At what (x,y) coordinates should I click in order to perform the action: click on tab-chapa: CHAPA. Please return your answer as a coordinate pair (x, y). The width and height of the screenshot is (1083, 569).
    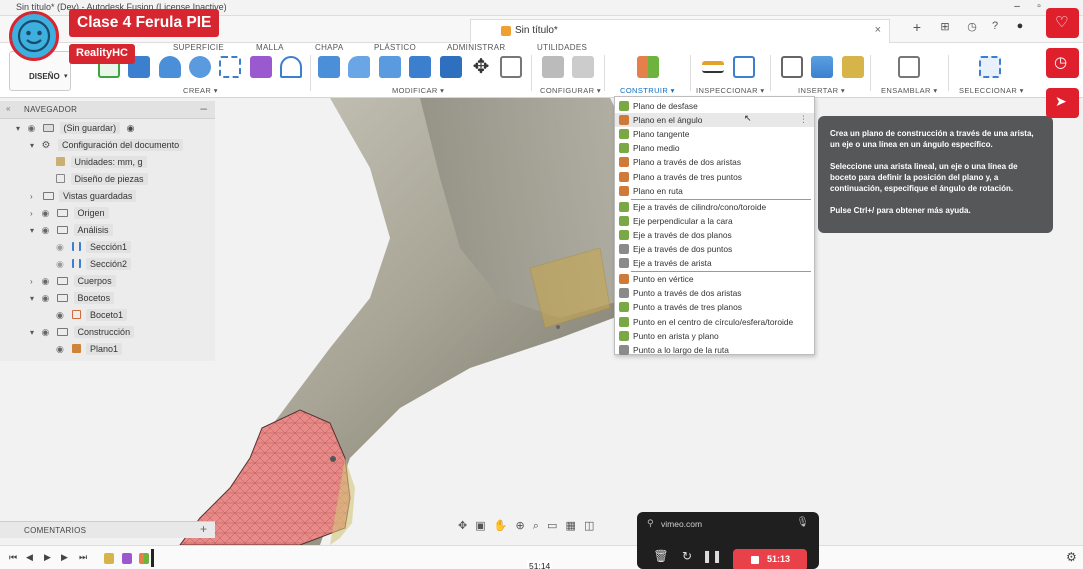
    Looking at the image, I should click on (329, 47).